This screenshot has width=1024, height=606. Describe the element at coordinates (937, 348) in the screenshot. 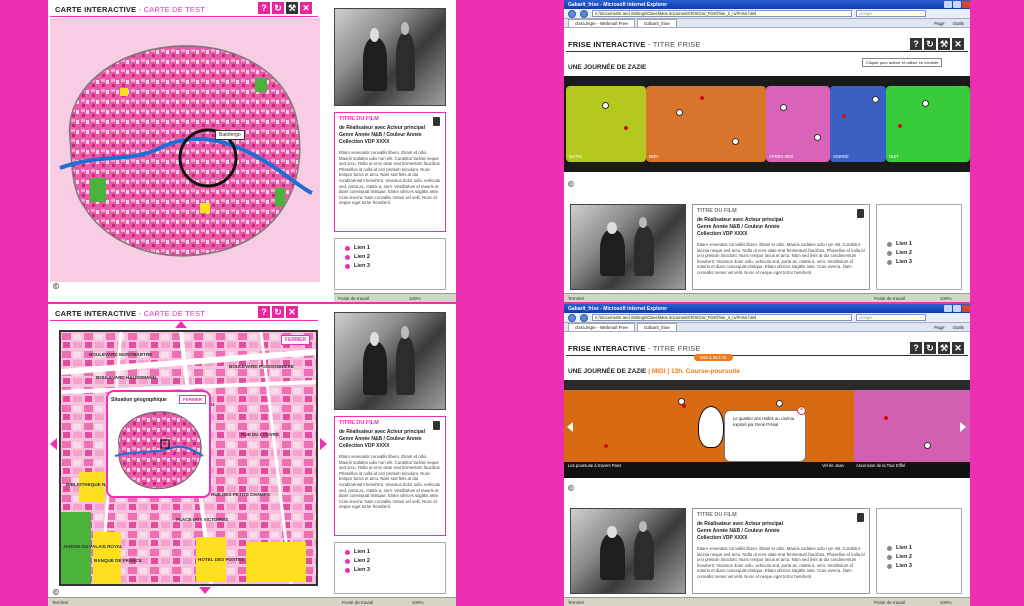

I see `frise-toolbar: ? ↻ ⚒ ✕` at that location.